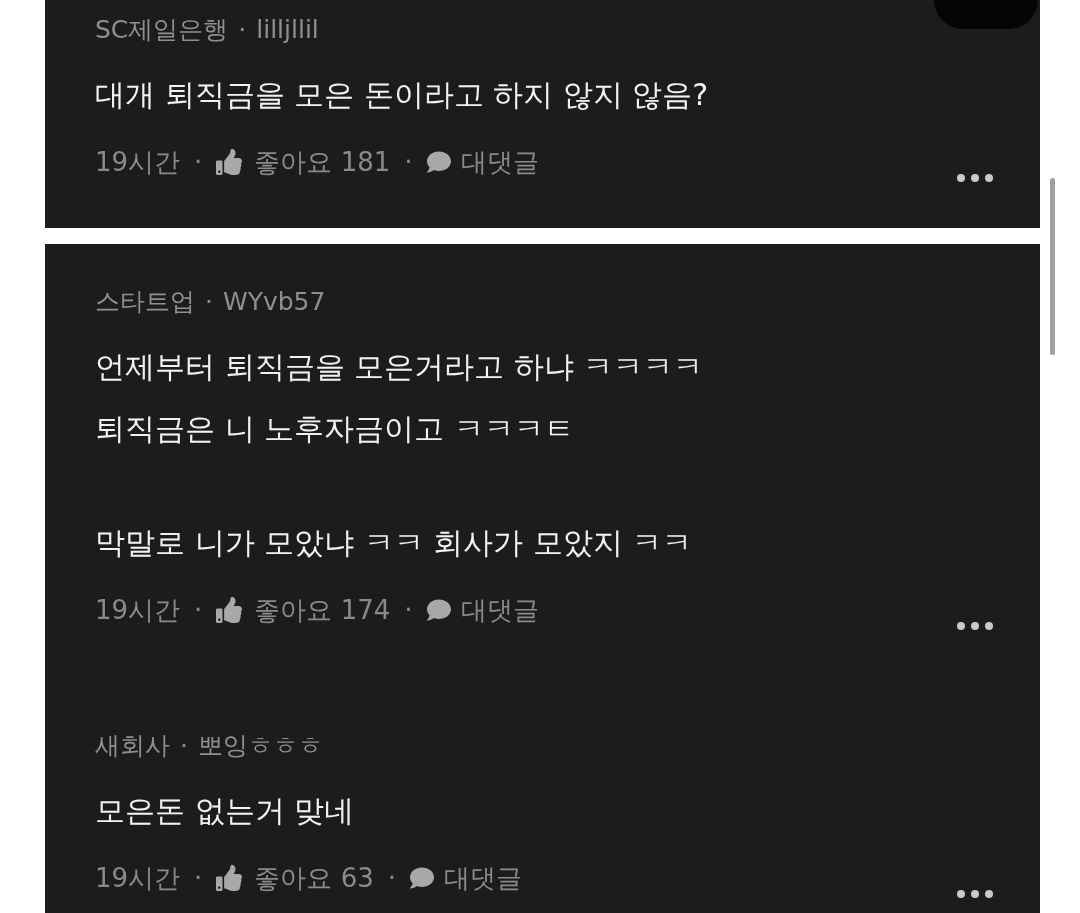  Describe the element at coordinates (287, 30) in the screenshot. I see `nickname: lilljllil` at that location.